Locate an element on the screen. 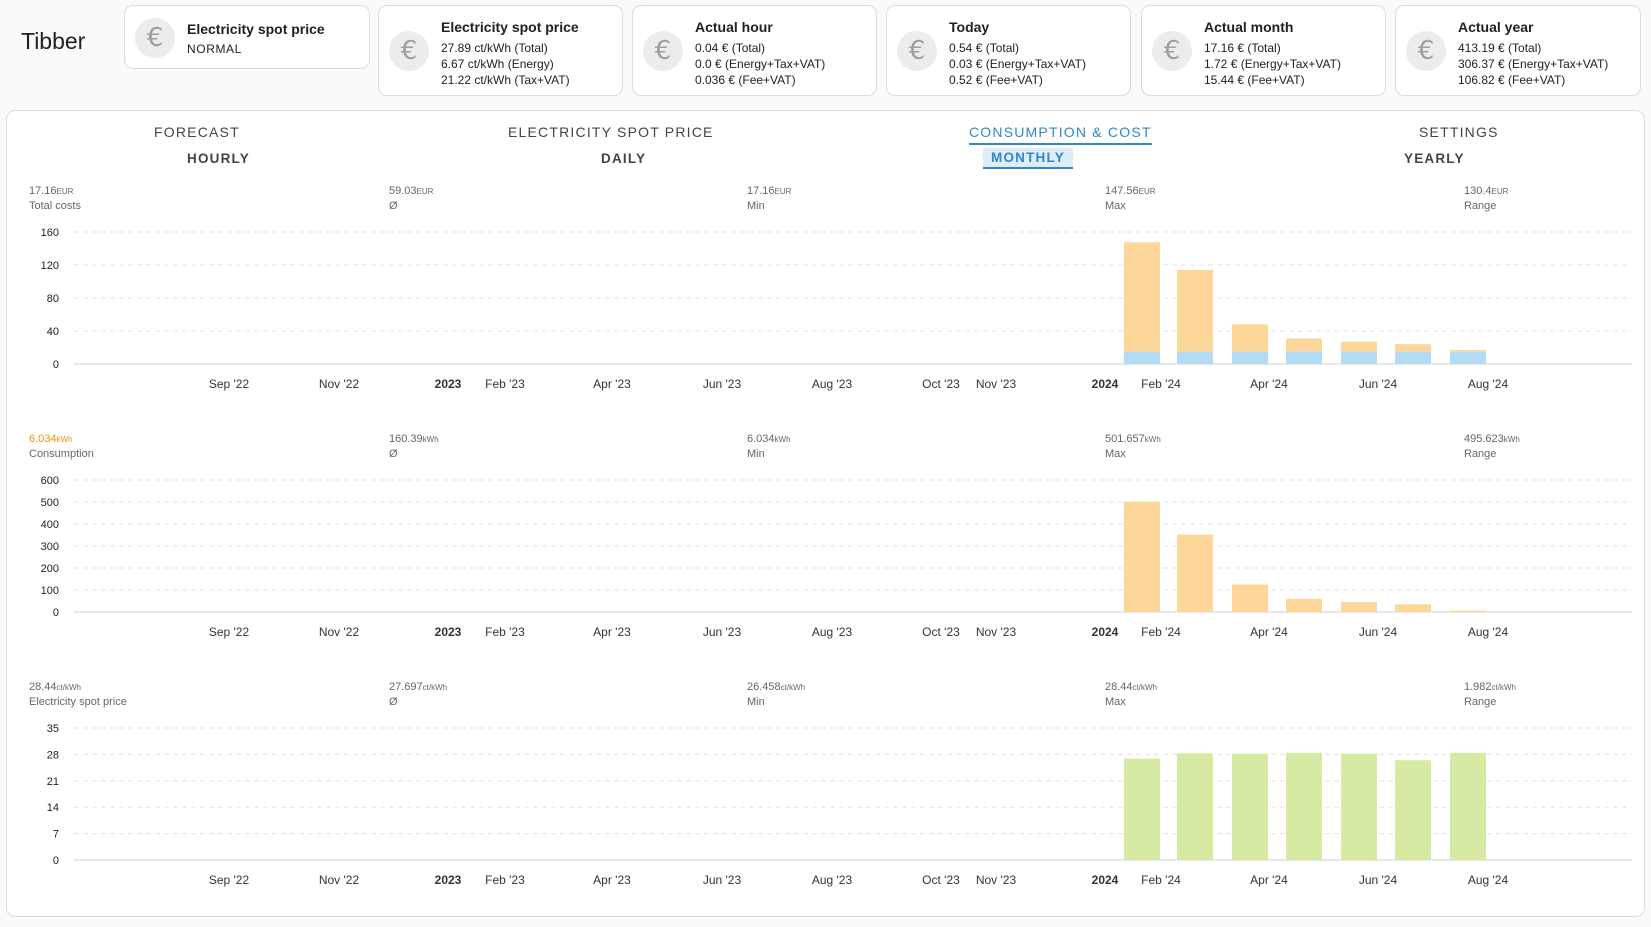 Image resolution: width=1651 pixels, height=927 pixels. x-tick-label: 2024 is located at coordinates (1105, 632).